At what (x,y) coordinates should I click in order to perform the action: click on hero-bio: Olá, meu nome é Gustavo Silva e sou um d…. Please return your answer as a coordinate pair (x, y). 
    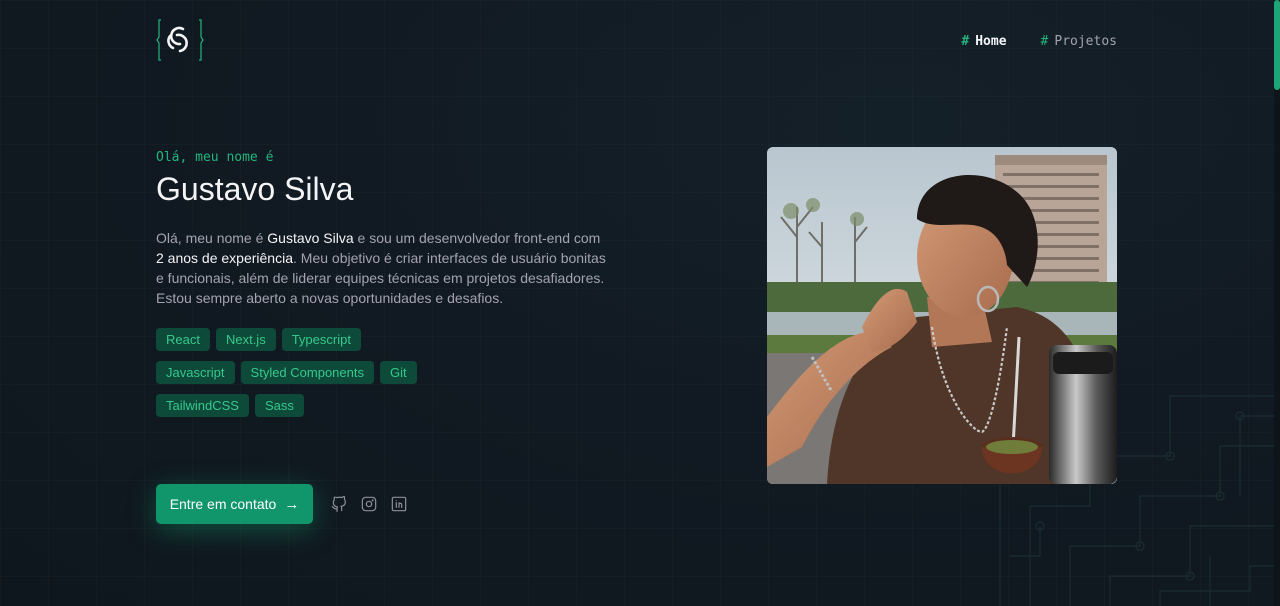
    Looking at the image, I should click on (381, 268).